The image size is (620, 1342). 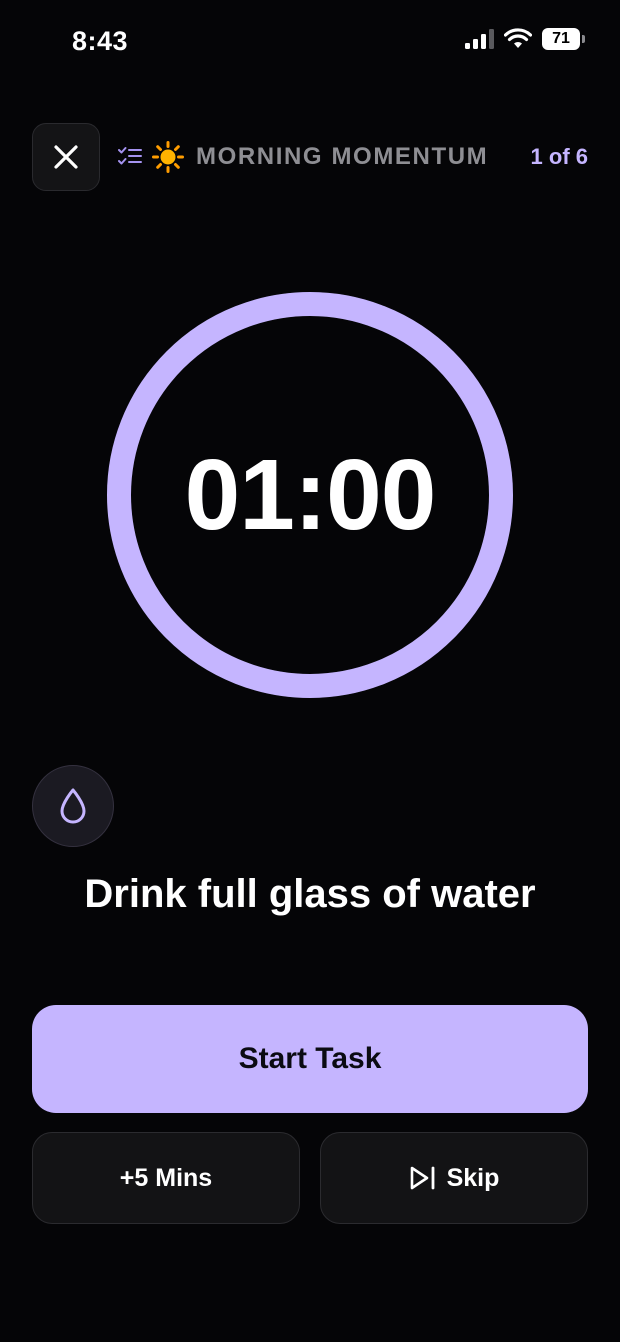 I want to click on task-icon-badge, so click(x=73, y=806).